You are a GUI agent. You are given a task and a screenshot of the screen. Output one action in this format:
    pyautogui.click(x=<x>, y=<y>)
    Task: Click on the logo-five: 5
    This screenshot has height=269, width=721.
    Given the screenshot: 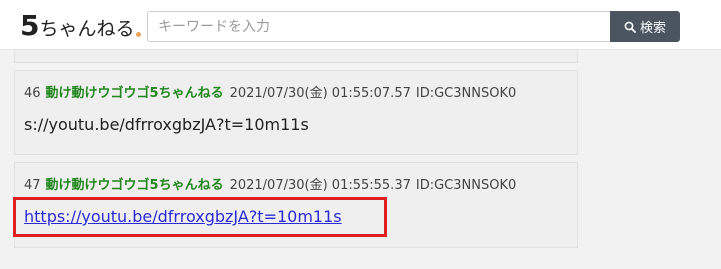 What is the action you would take?
    pyautogui.click(x=30, y=25)
    